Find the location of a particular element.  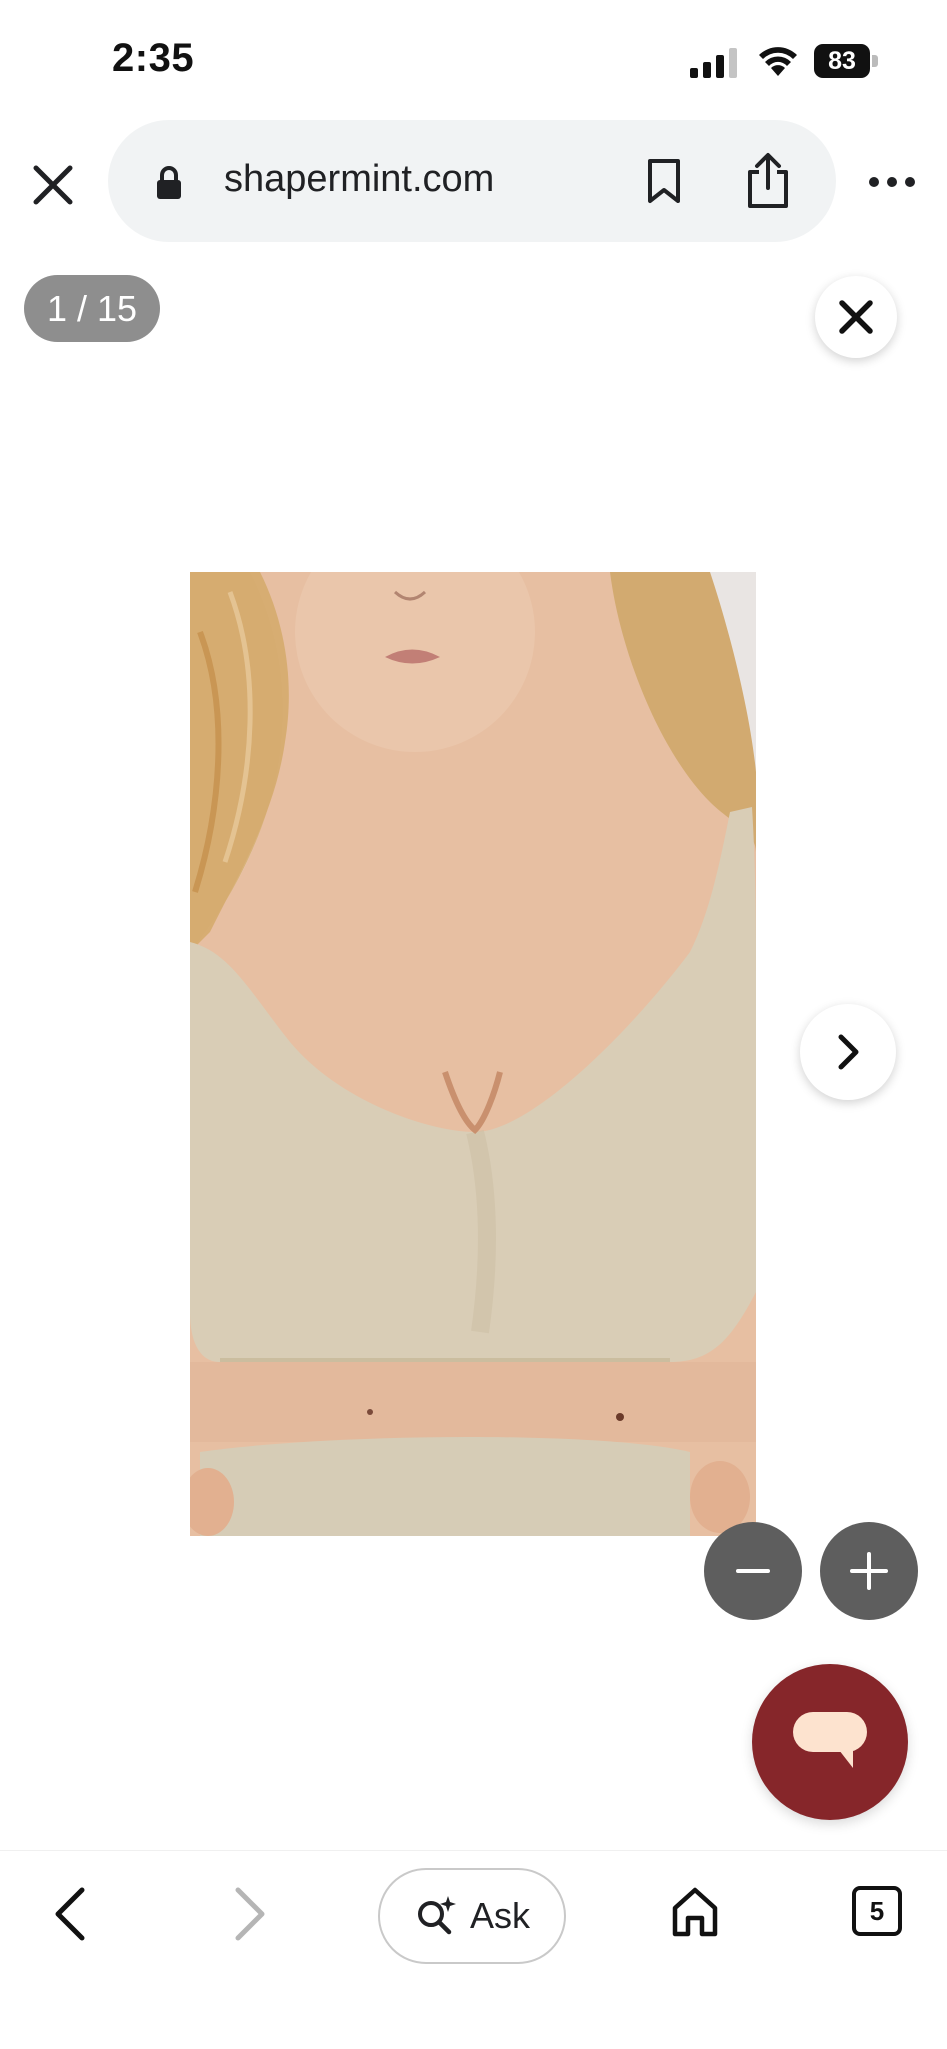

cellular-signal-icon is located at coordinates (713, 63).